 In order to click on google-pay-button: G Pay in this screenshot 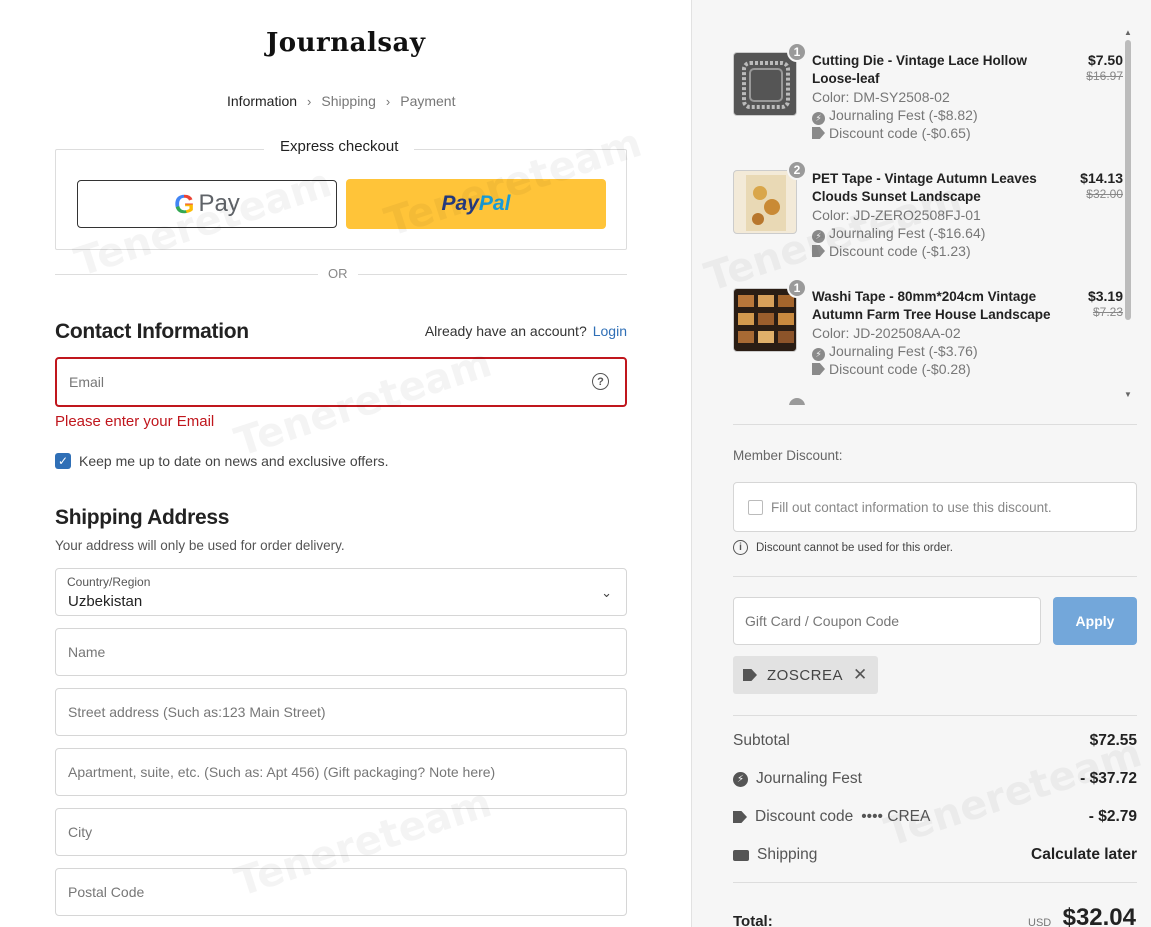, I will do `click(207, 204)`.